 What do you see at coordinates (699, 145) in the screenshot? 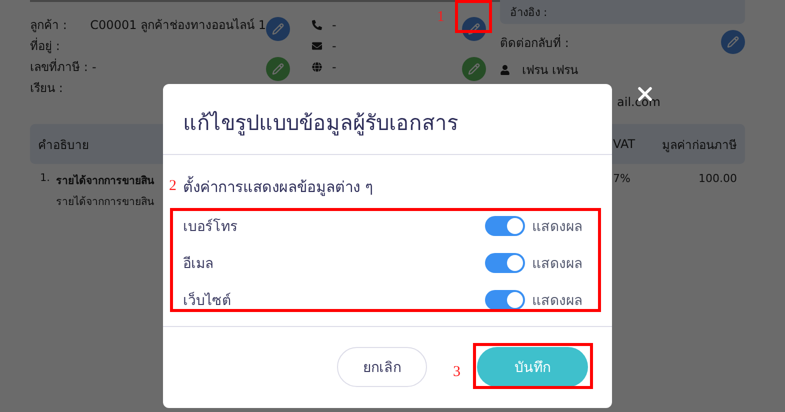
I see `column-header: มูลค่าก่อนภาษี` at bounding box center [699, 145].